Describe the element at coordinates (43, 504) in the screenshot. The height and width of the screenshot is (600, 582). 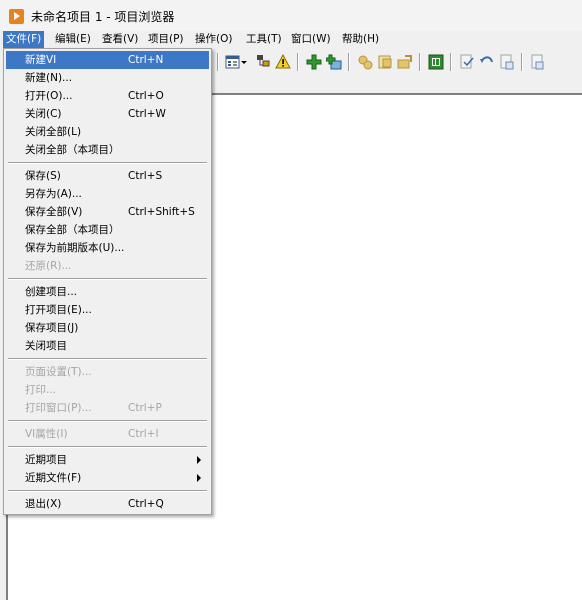
I see `menu-item-label: 退出(X)` at that location.